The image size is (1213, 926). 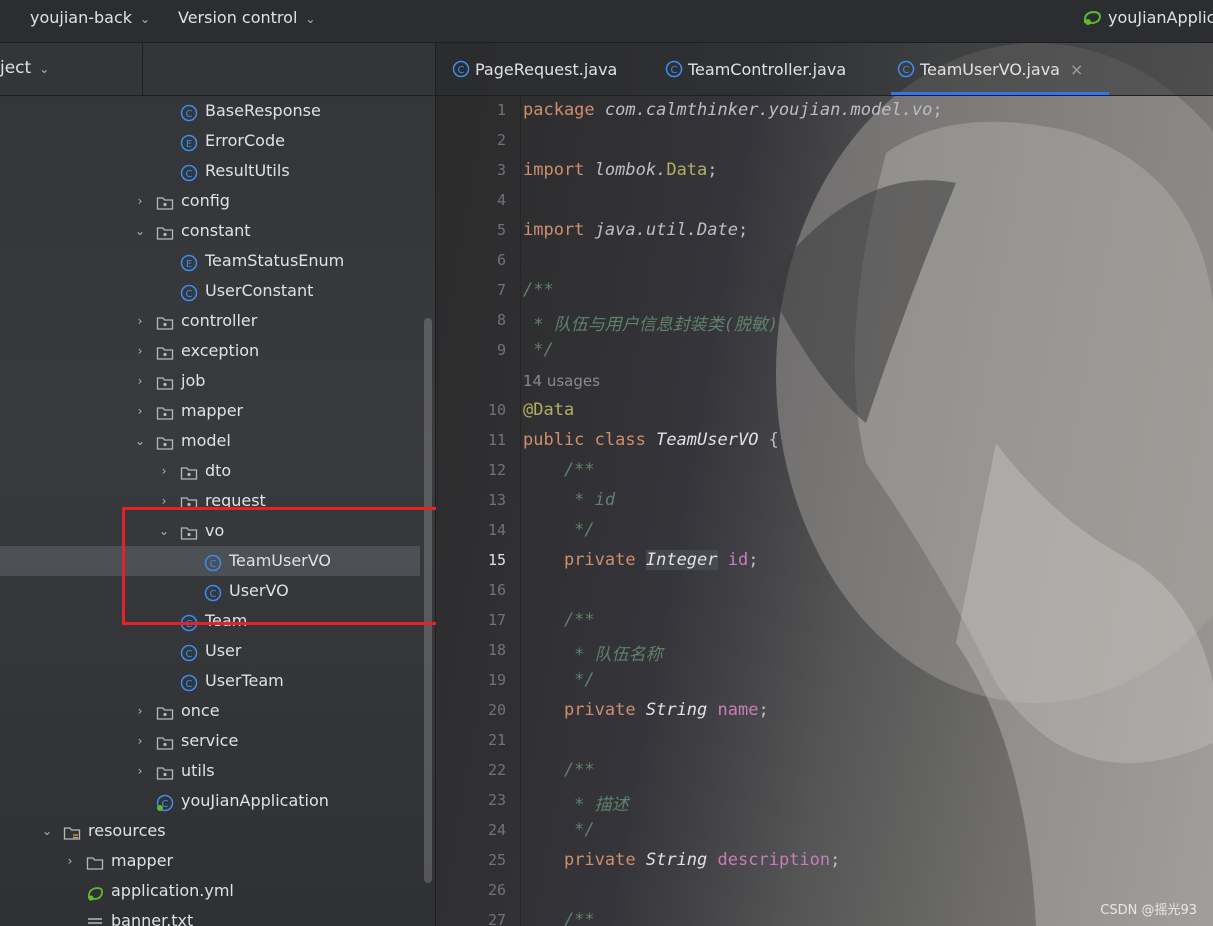 What do you see at coordinates (210, 916) in the screenshot?
I see `tree-item-banner-txt: banner.txt` at bounding box center [210, 916].